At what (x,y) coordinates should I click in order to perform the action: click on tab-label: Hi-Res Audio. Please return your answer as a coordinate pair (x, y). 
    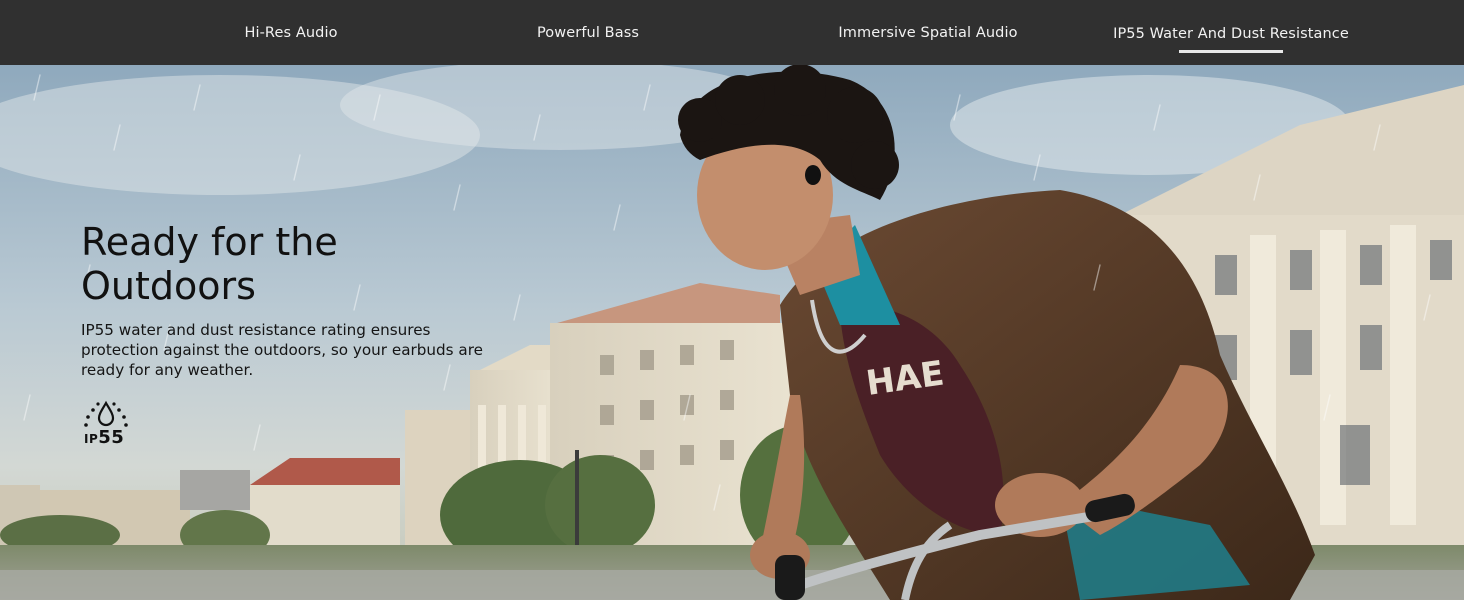
    Looking at the image, I should click on (291, 32).